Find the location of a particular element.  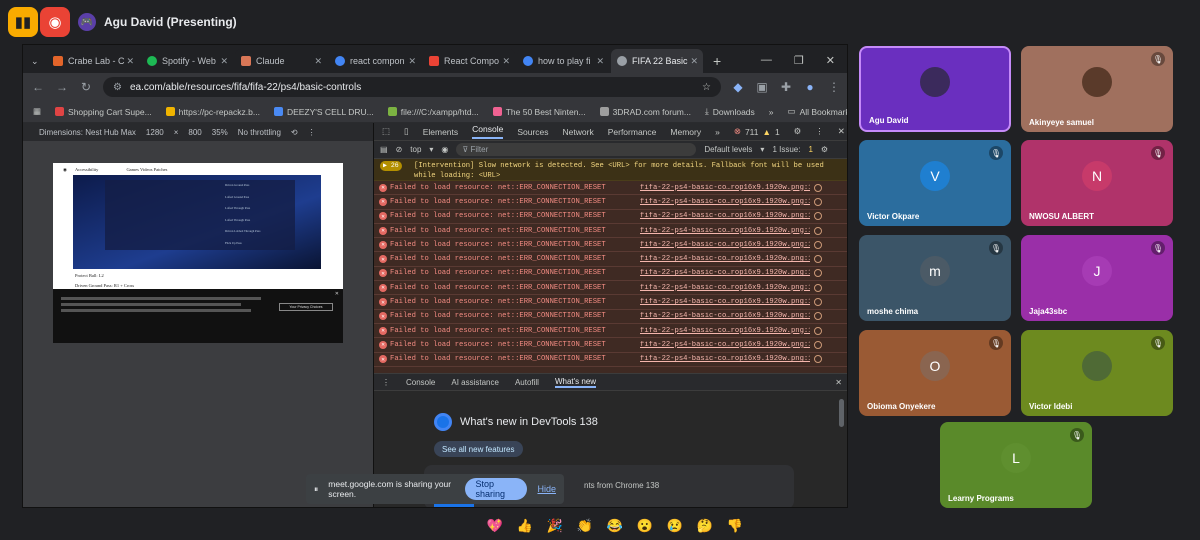

site-info-icon: ⚙ is located at coordinates (117, 87).